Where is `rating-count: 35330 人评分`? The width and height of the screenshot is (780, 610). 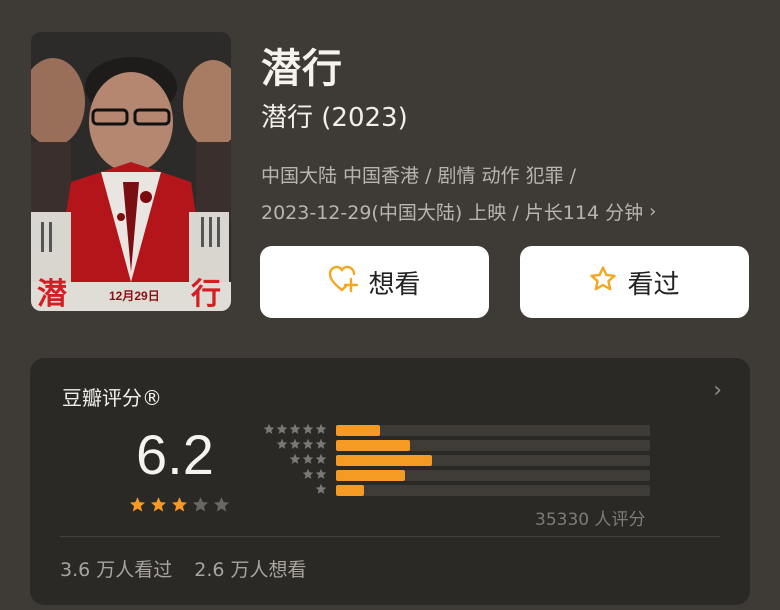
rating-count: 35330 人评分 is located at coordinates (590, 520).